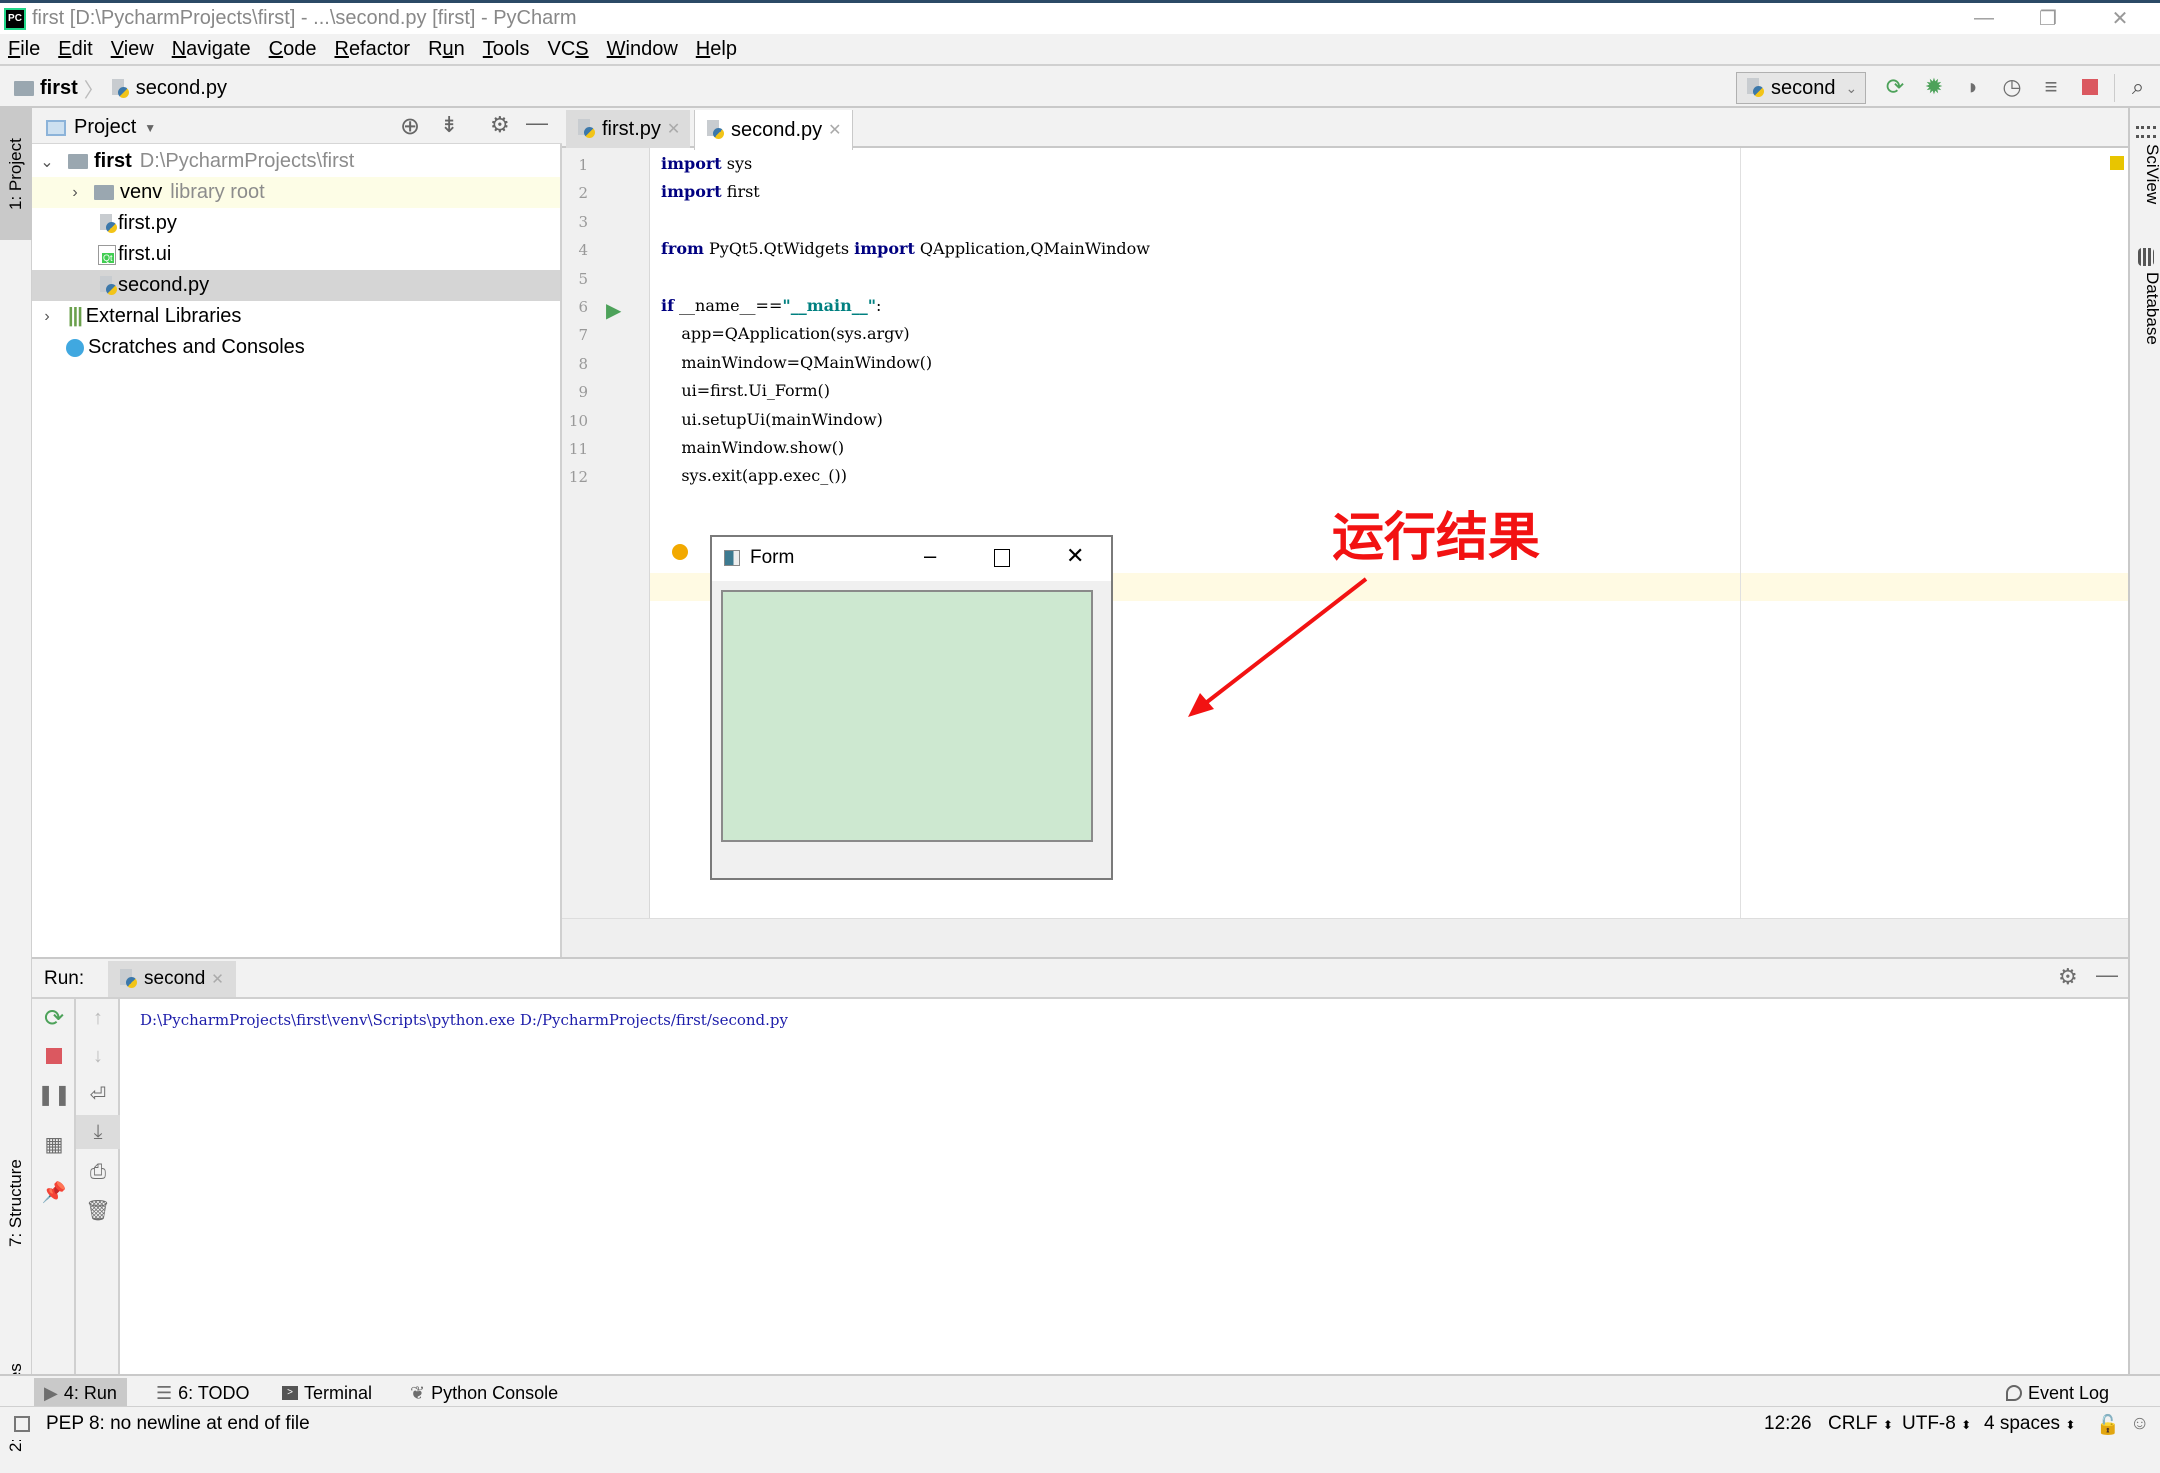 The image size is (2160, 1473). What do you see at coordinates (506, 49) in the screenshot?
I see `menu-tools: Tools` at bounding box center [506, 49].